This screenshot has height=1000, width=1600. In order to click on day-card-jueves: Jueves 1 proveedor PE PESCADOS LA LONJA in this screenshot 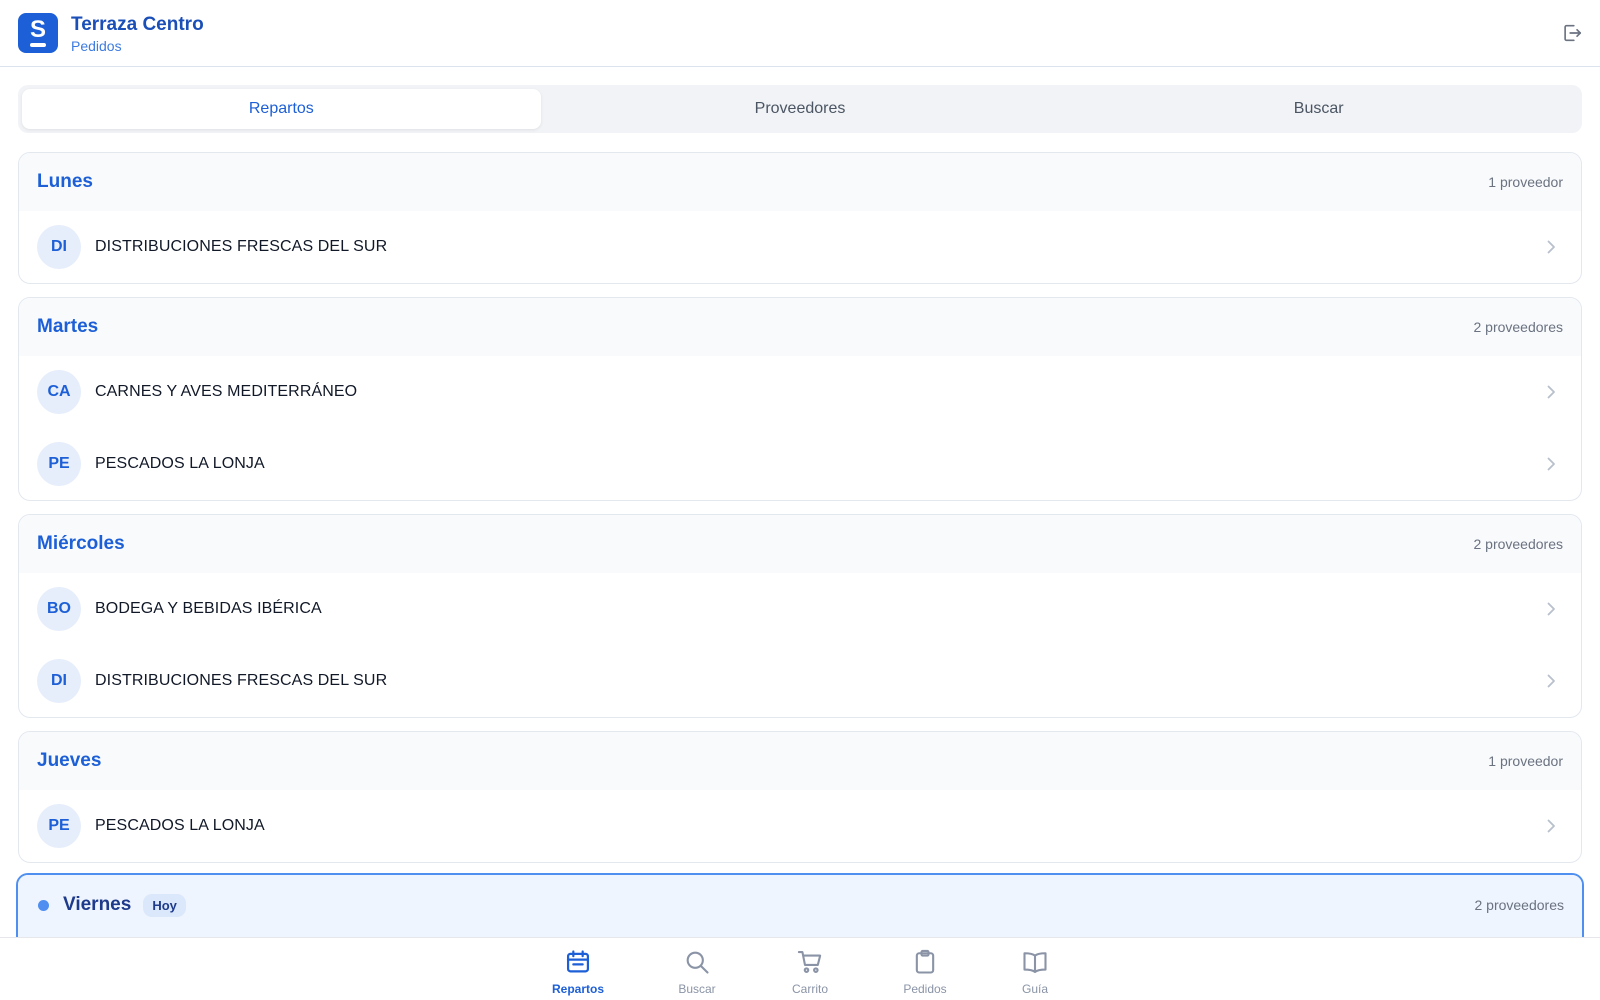, I will do `click(800, 797)`.